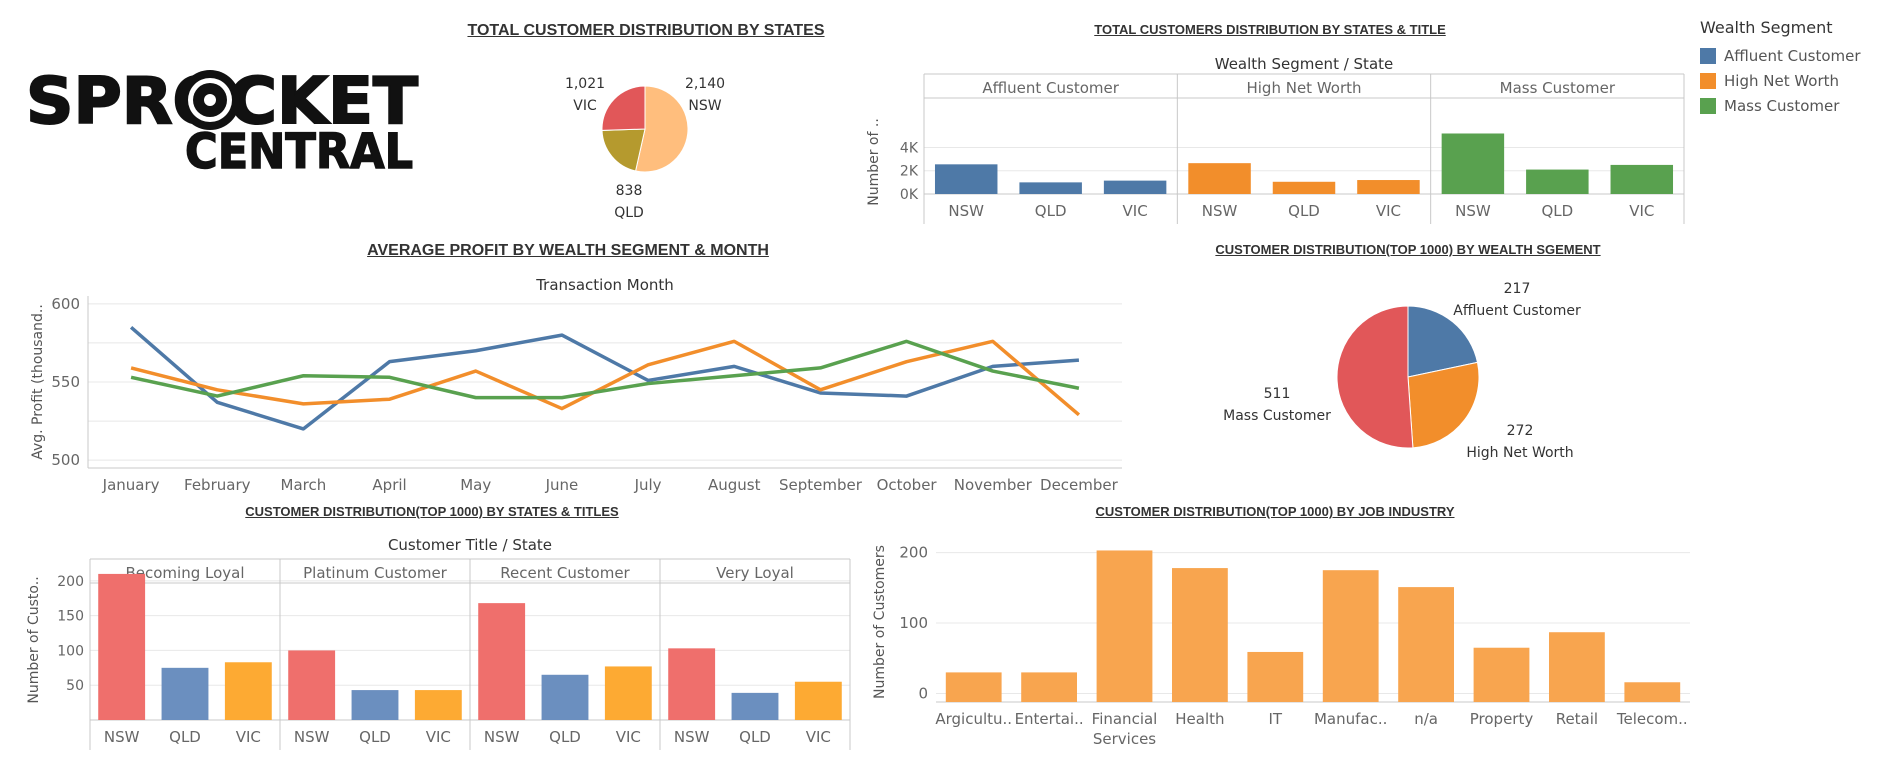 This screenshot has width=1880, height=759. What do you see at coordinates (75, 686) in the screenshot?
I see `y-tick-label: 50` at bounding box center [75, 686].